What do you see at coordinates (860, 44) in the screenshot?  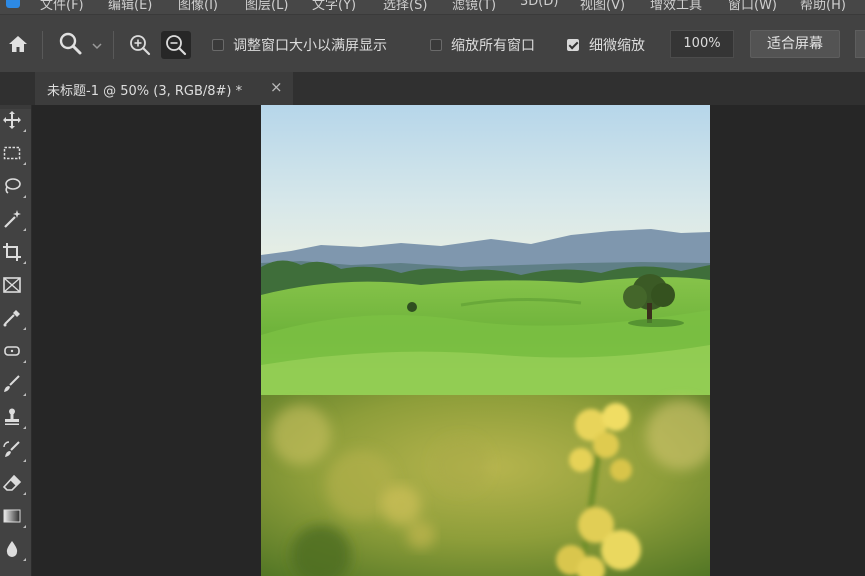 I see `fill-screen-button` at bounding box center [860, 44].